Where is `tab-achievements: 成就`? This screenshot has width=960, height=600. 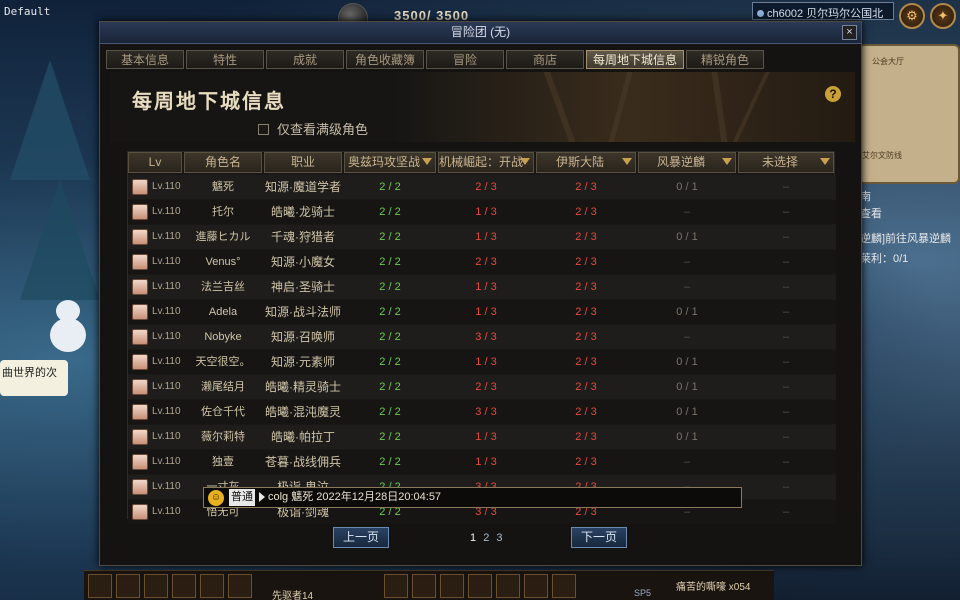 tab-achievements: 成就 is located at coordinates (305, 59).